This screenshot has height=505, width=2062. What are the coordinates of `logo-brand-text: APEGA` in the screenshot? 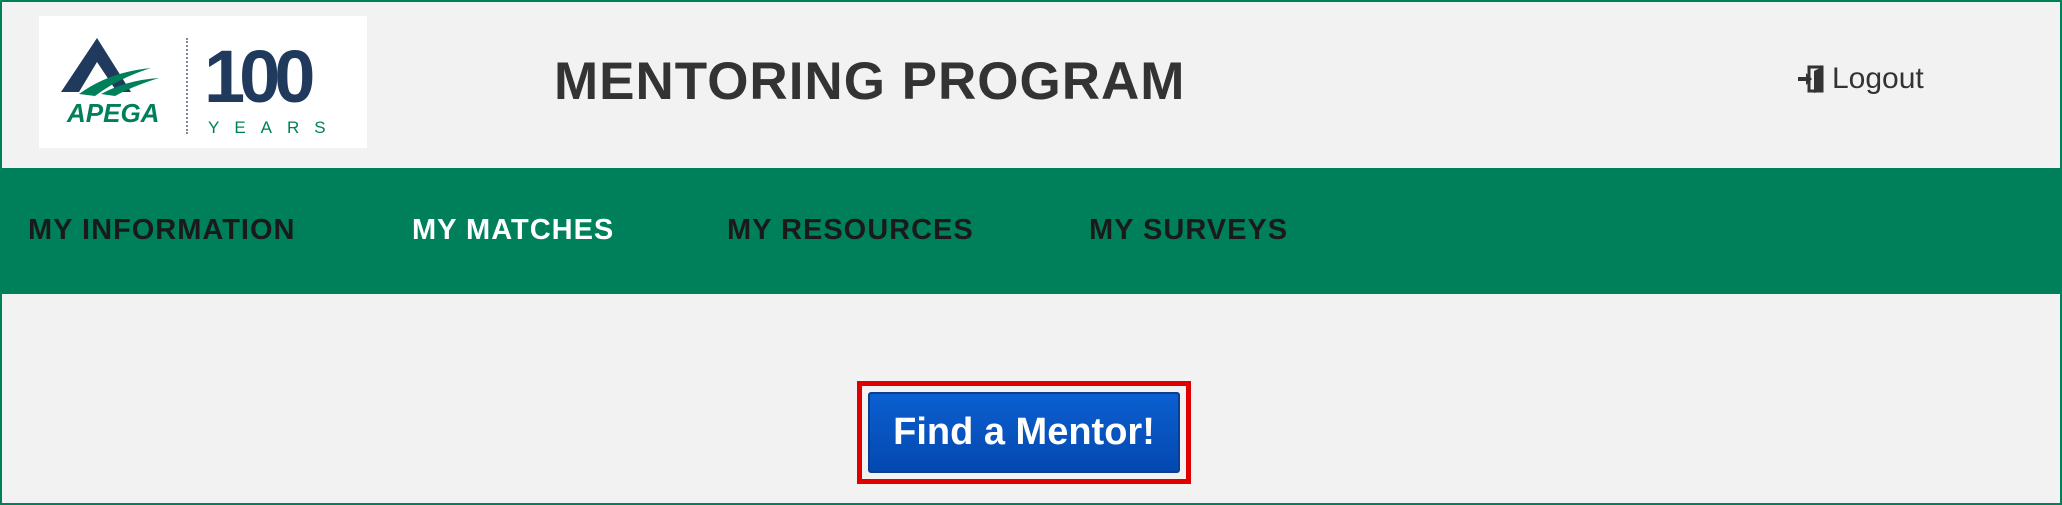 It's located at (113, 113).